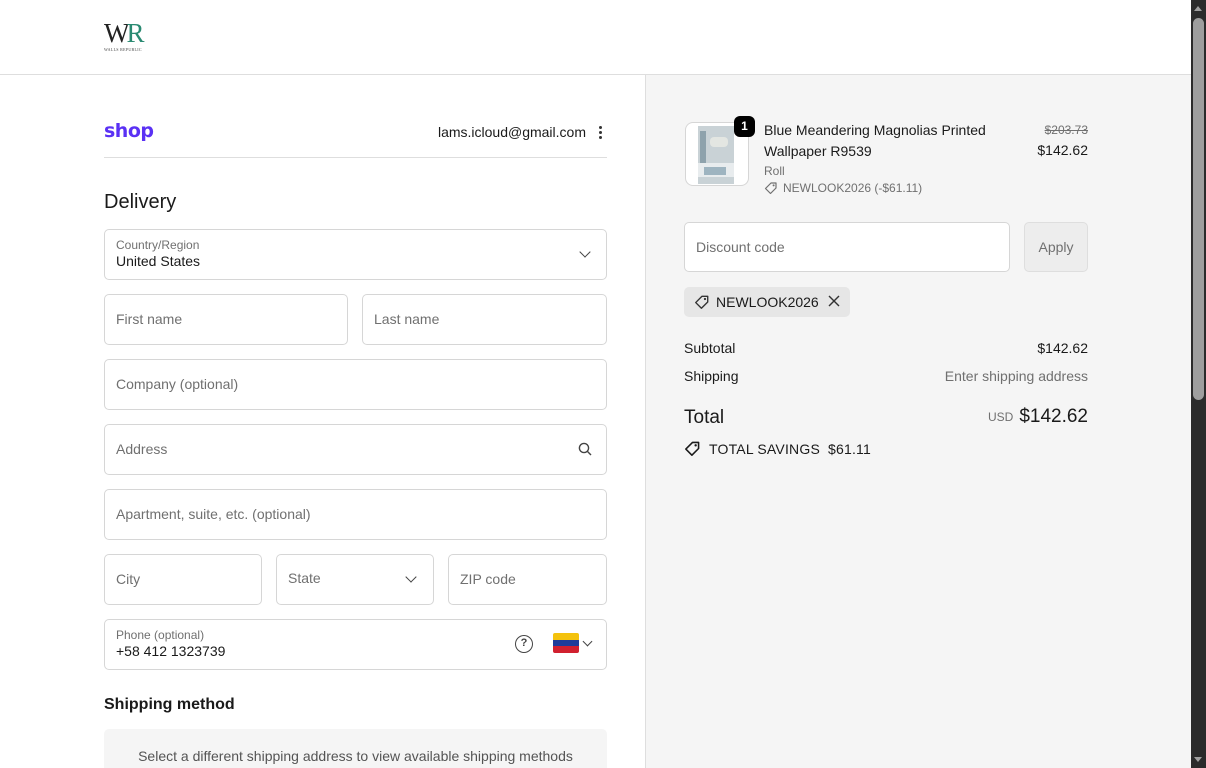 The height and width of the screenshot is (768, 1206). What do you see at coordinates (566, 649) in the screenshot?
I see `flag-stripe-red` at bounding box center [566, 649].